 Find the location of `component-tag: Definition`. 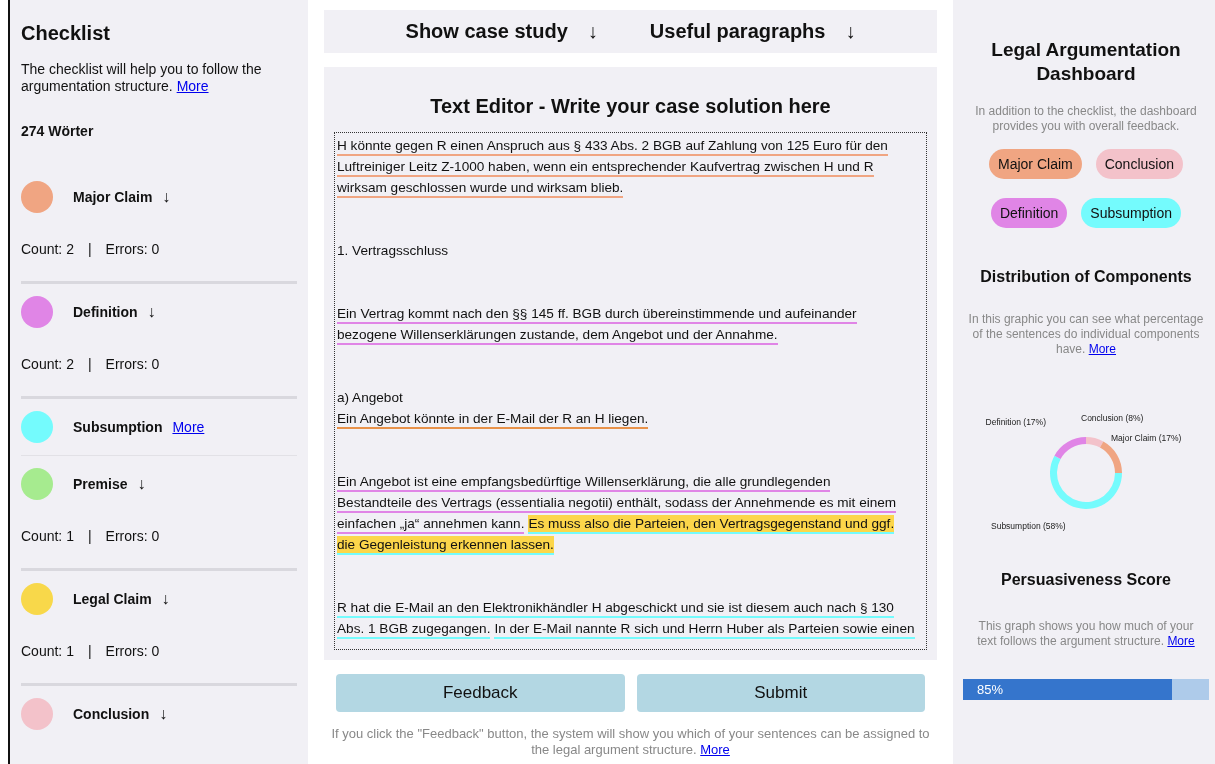

component-tag: Definition is located at coordinates (1029, 213).